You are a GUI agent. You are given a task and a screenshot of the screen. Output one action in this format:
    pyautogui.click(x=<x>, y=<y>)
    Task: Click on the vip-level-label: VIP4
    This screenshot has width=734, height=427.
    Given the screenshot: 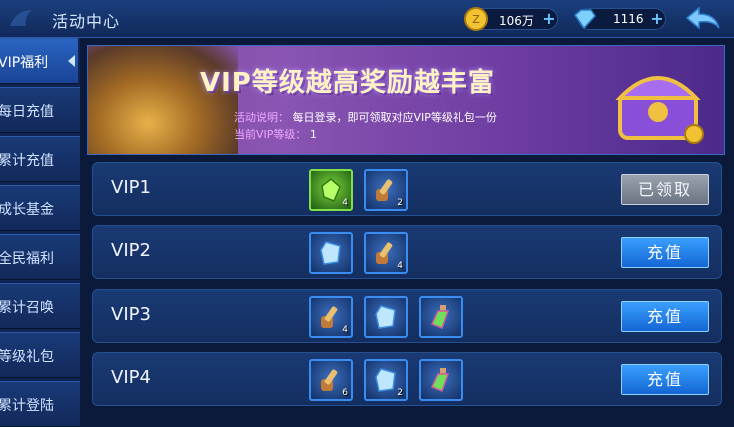 What is the action you would take?
    pyautogui.click(x=131, y=377)
    